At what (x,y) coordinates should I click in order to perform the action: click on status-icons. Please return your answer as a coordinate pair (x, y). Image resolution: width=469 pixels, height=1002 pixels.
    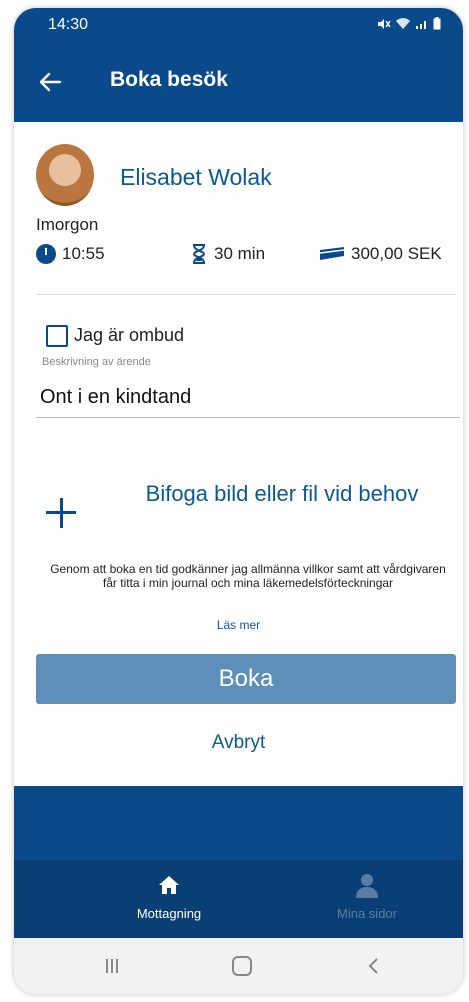
    Looking at the image, I should click on (409, 23).